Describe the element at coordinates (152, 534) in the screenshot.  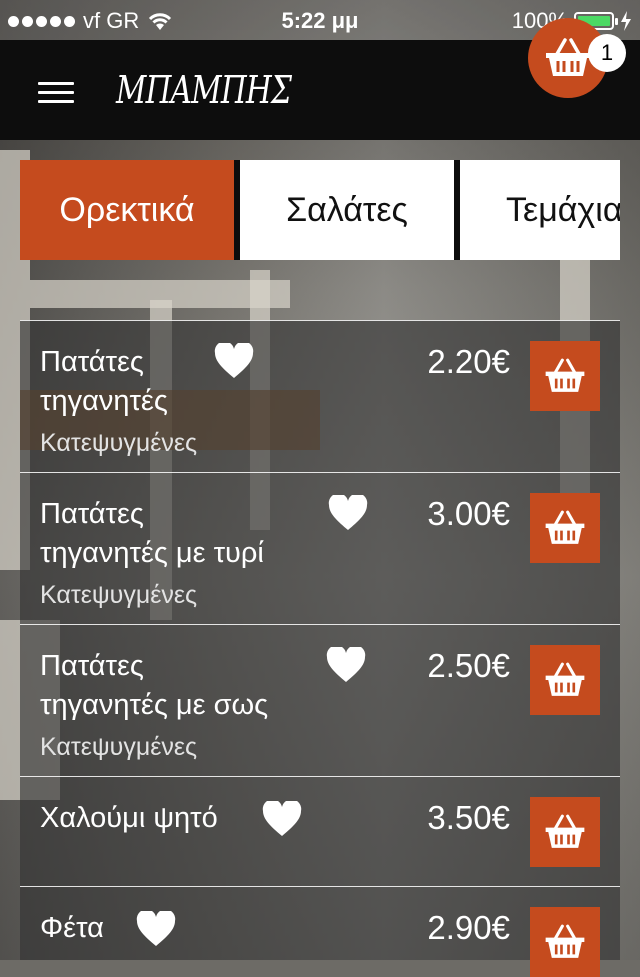
I see `item-name: Πατάτες τηγανητές με τυρί` at that location.